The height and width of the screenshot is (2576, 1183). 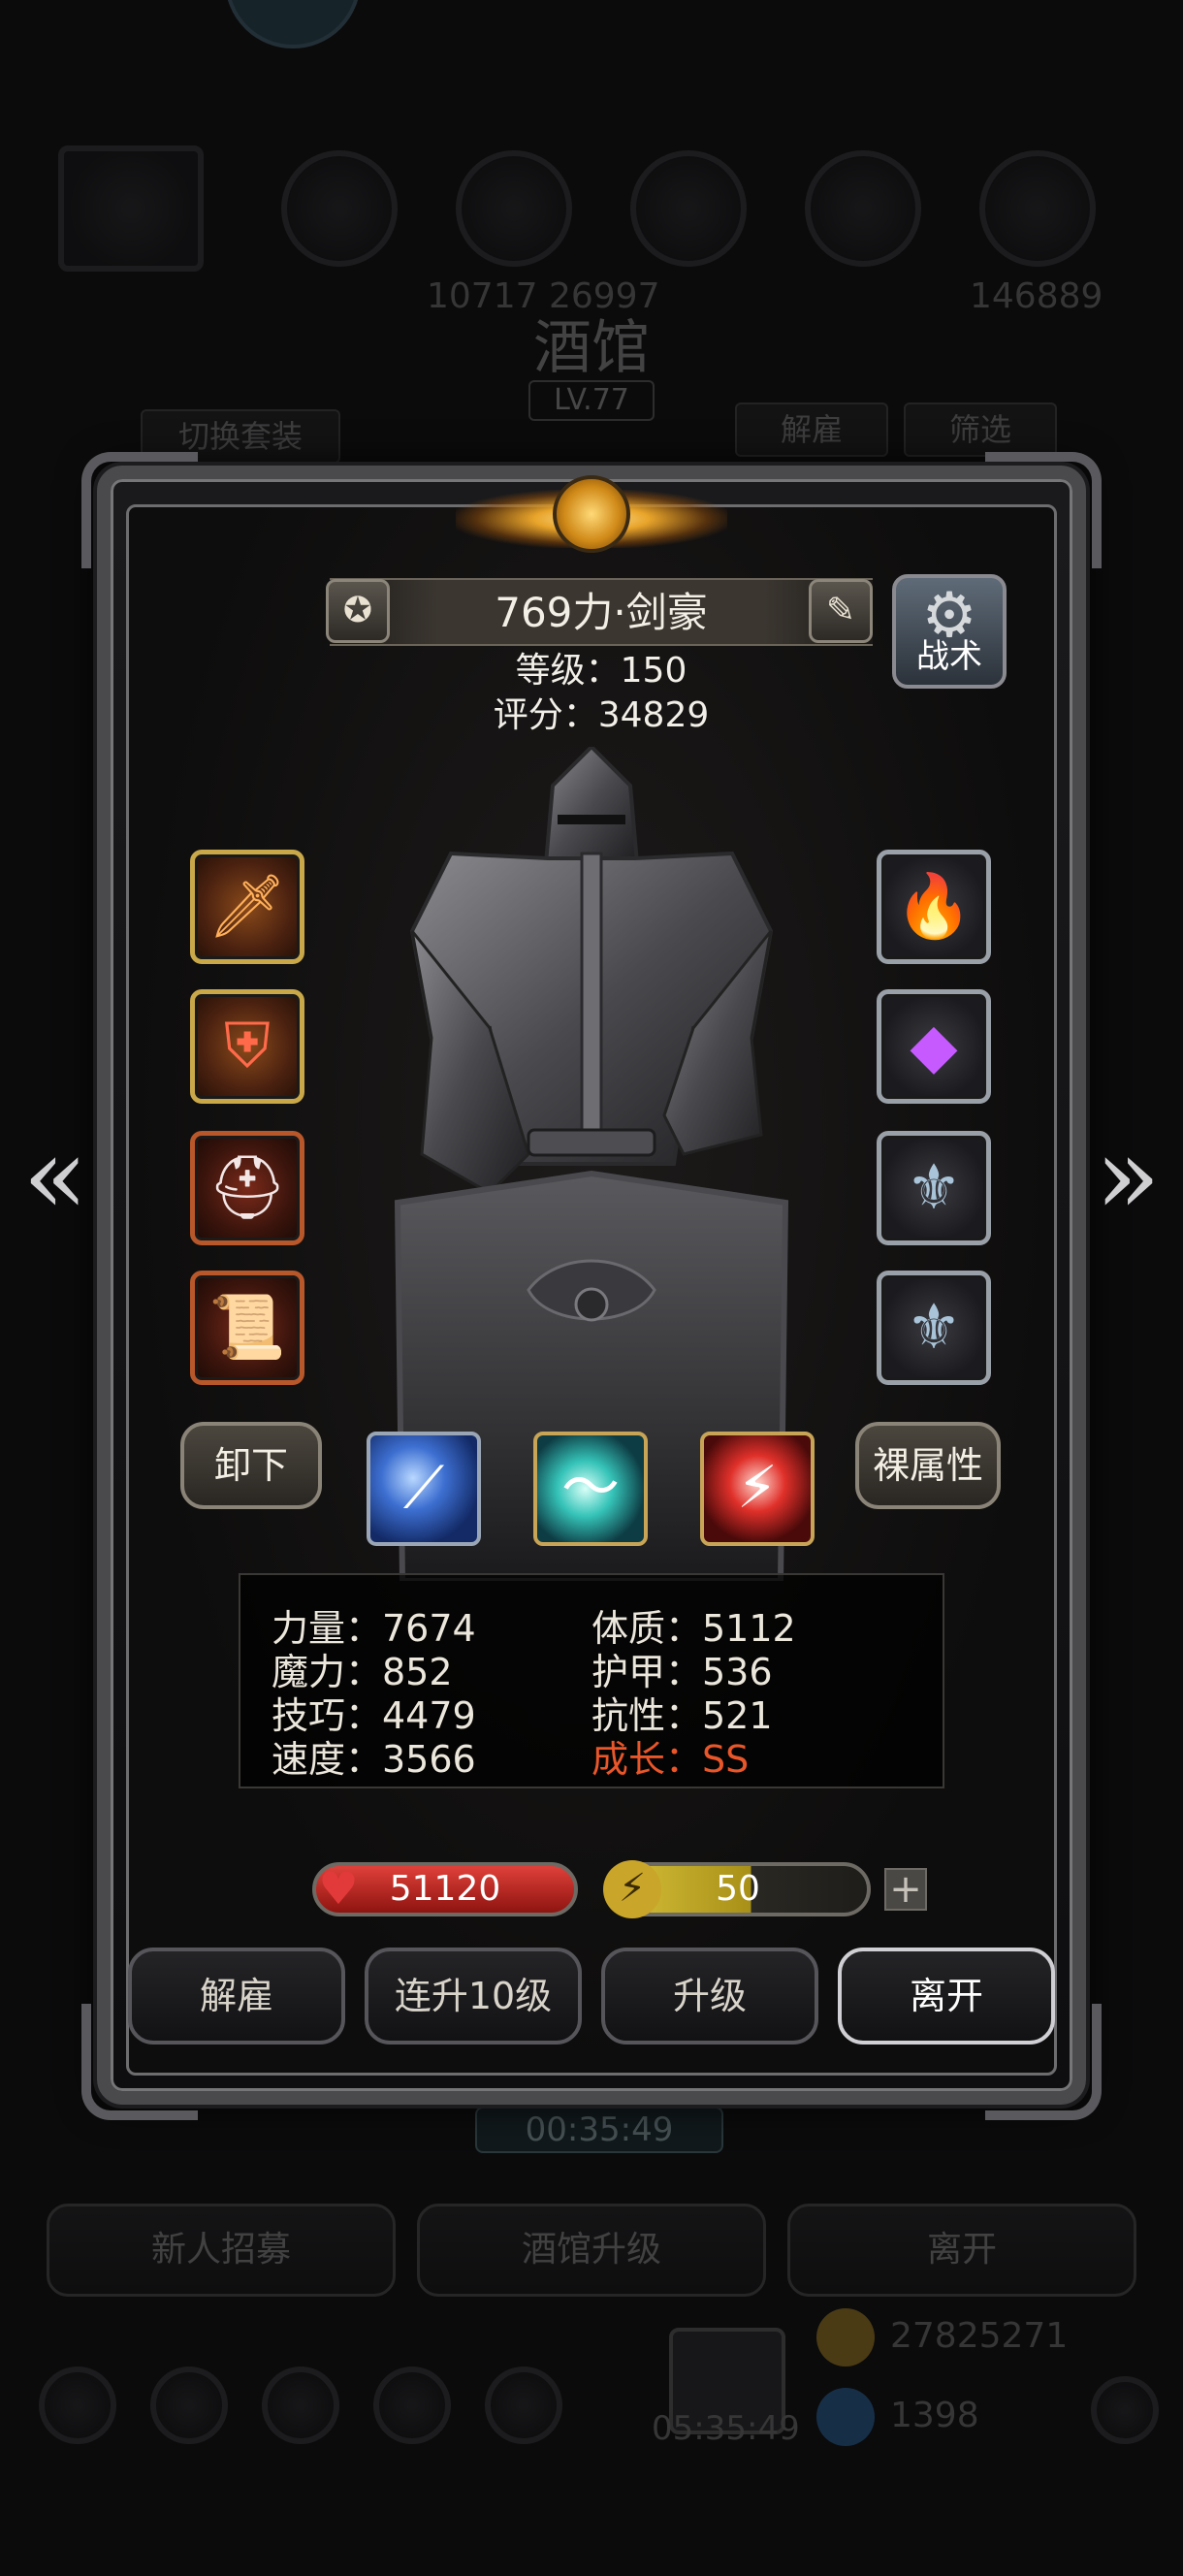 I want to click on unequip-button: 卸下, so click(x=251, y=1465).